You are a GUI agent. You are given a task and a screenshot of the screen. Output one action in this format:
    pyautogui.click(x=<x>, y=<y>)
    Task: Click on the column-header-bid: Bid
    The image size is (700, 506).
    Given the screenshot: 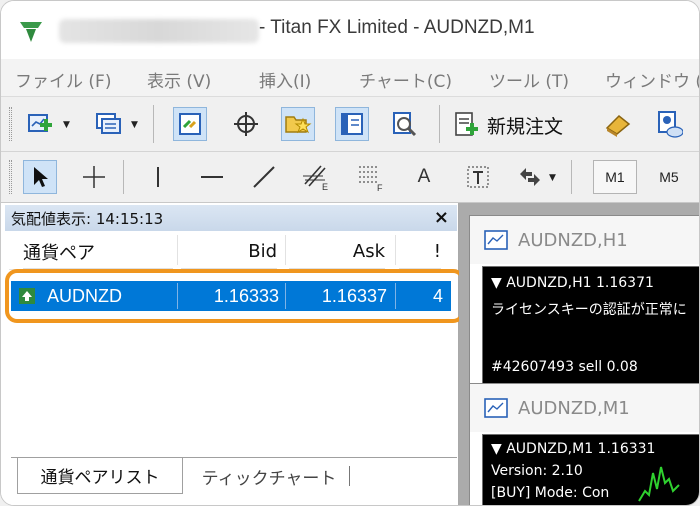 What is the action you would take?
    pyautogui.click(x=229, y=252)
    